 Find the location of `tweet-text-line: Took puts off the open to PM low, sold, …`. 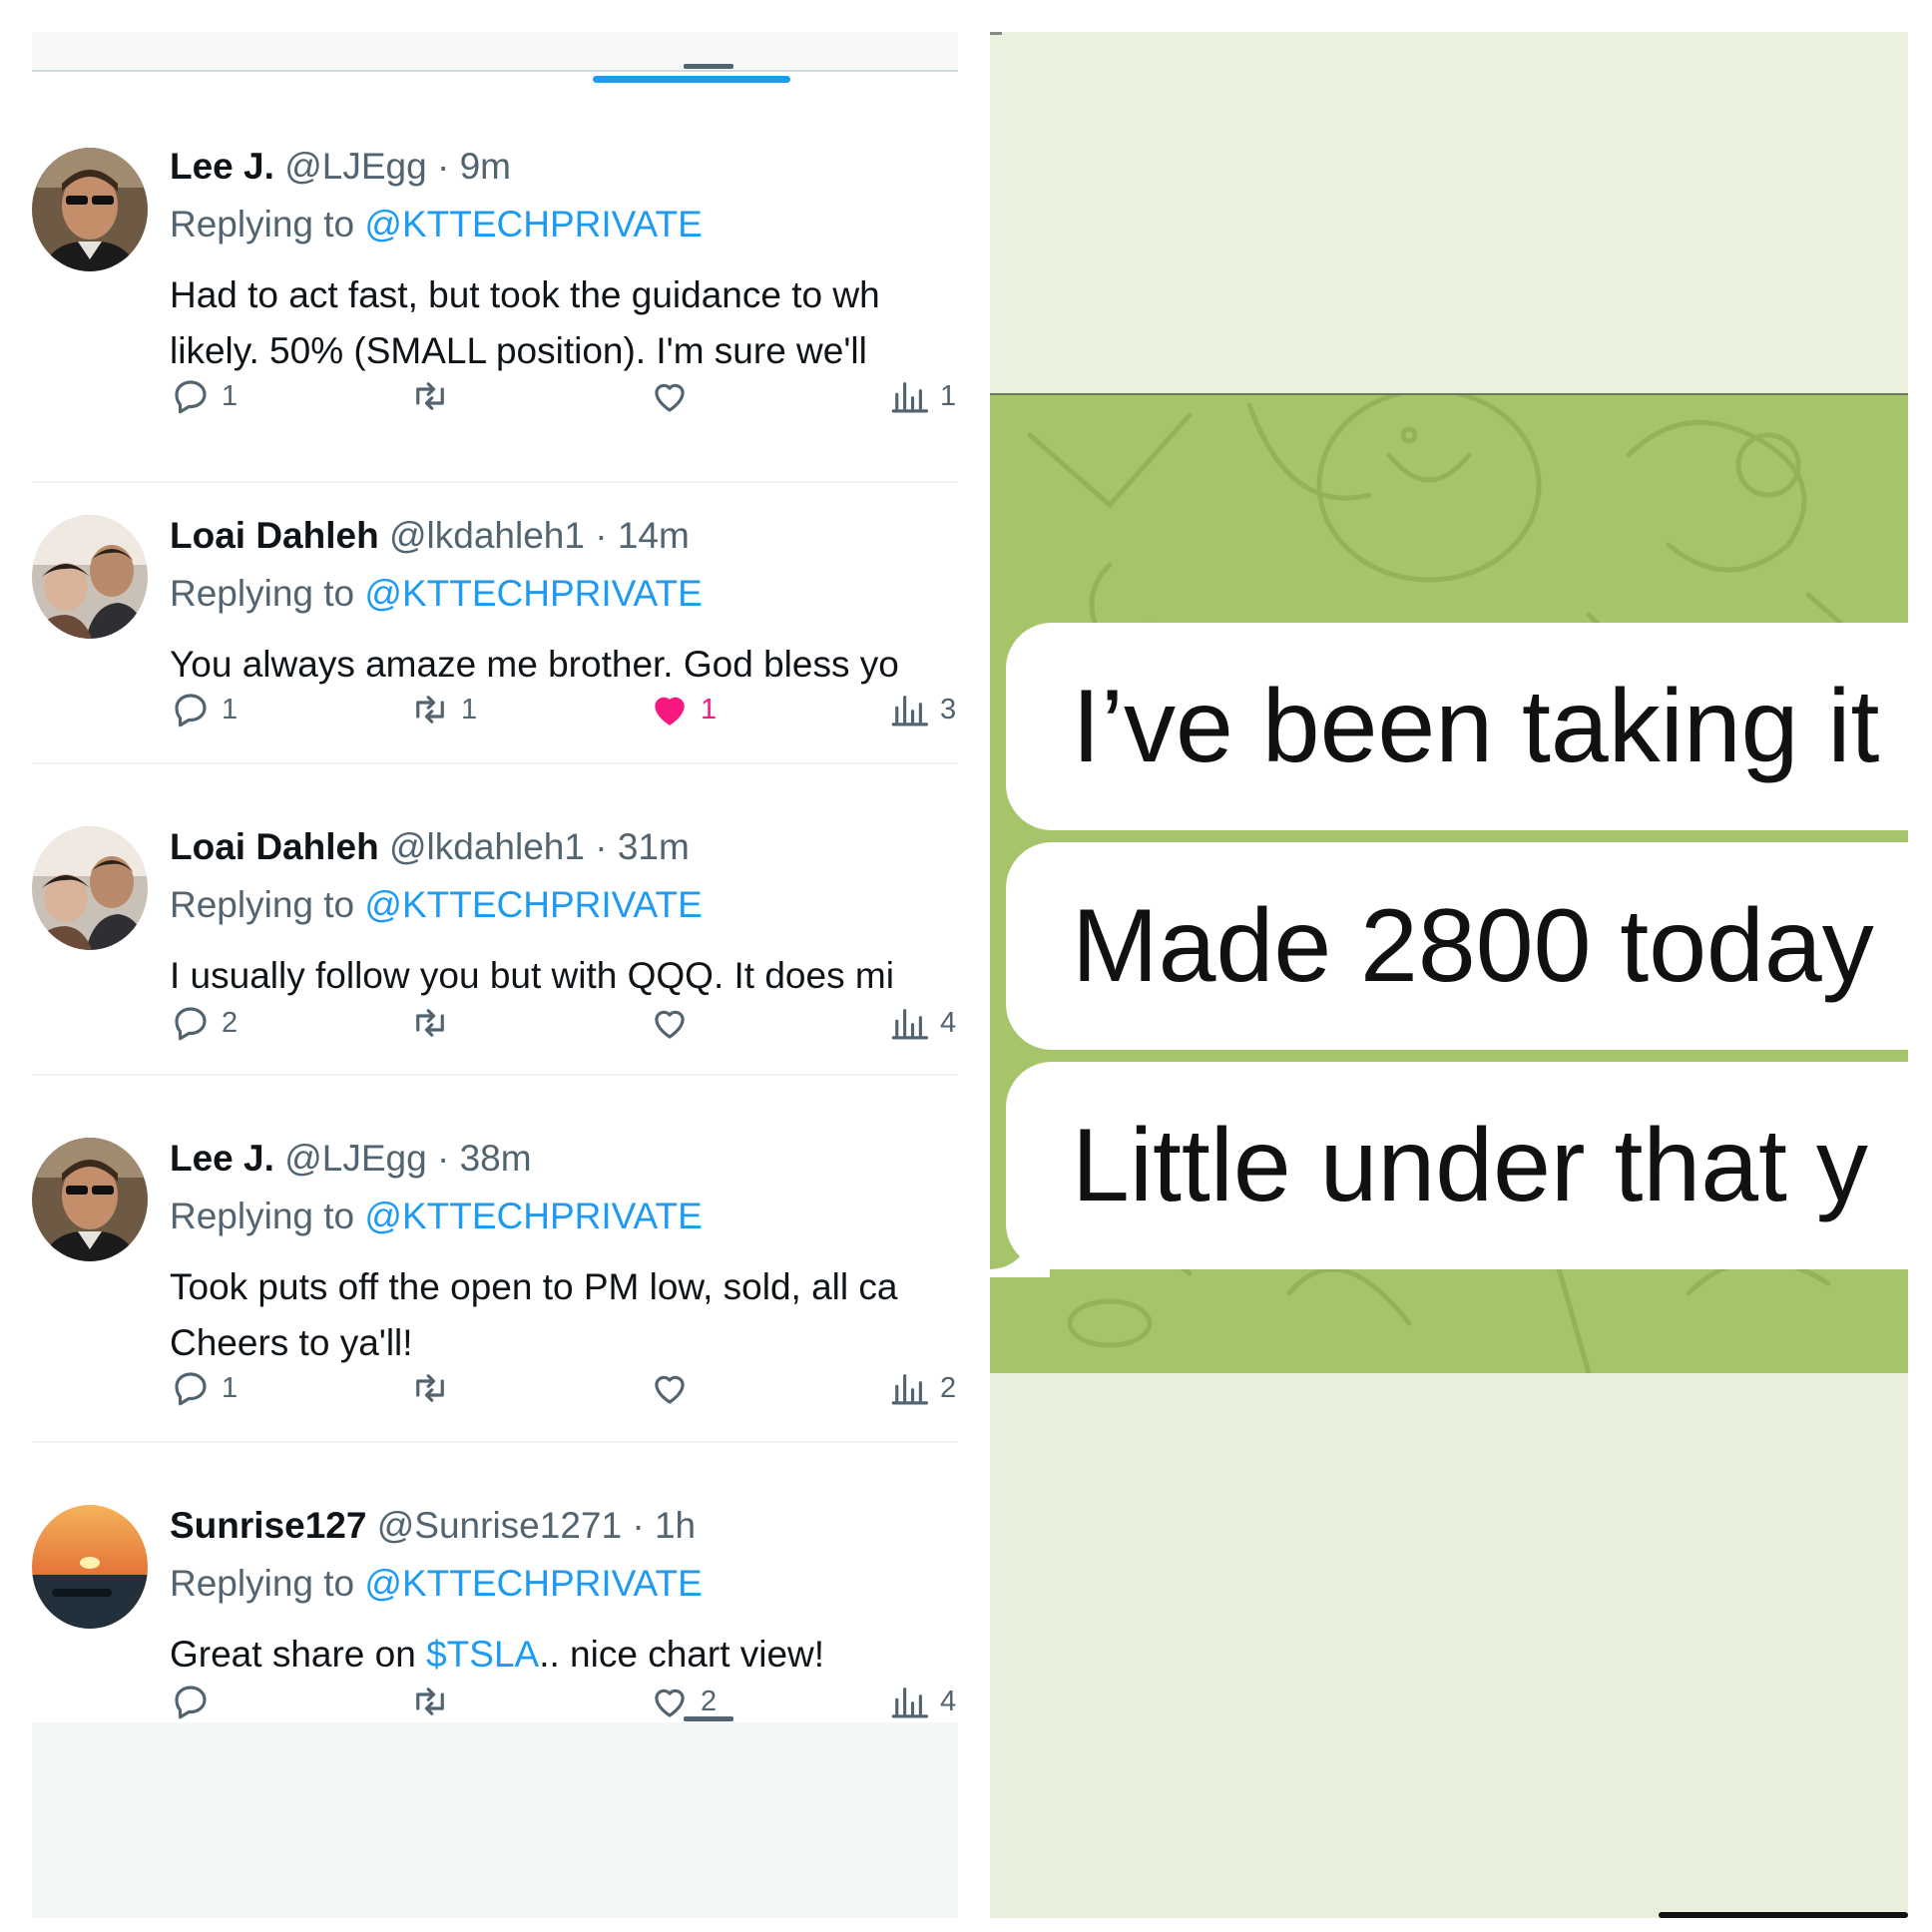

tweet-text-line: Took puts off the open to PM low, sold, … is located at coordinates (534, 1286).